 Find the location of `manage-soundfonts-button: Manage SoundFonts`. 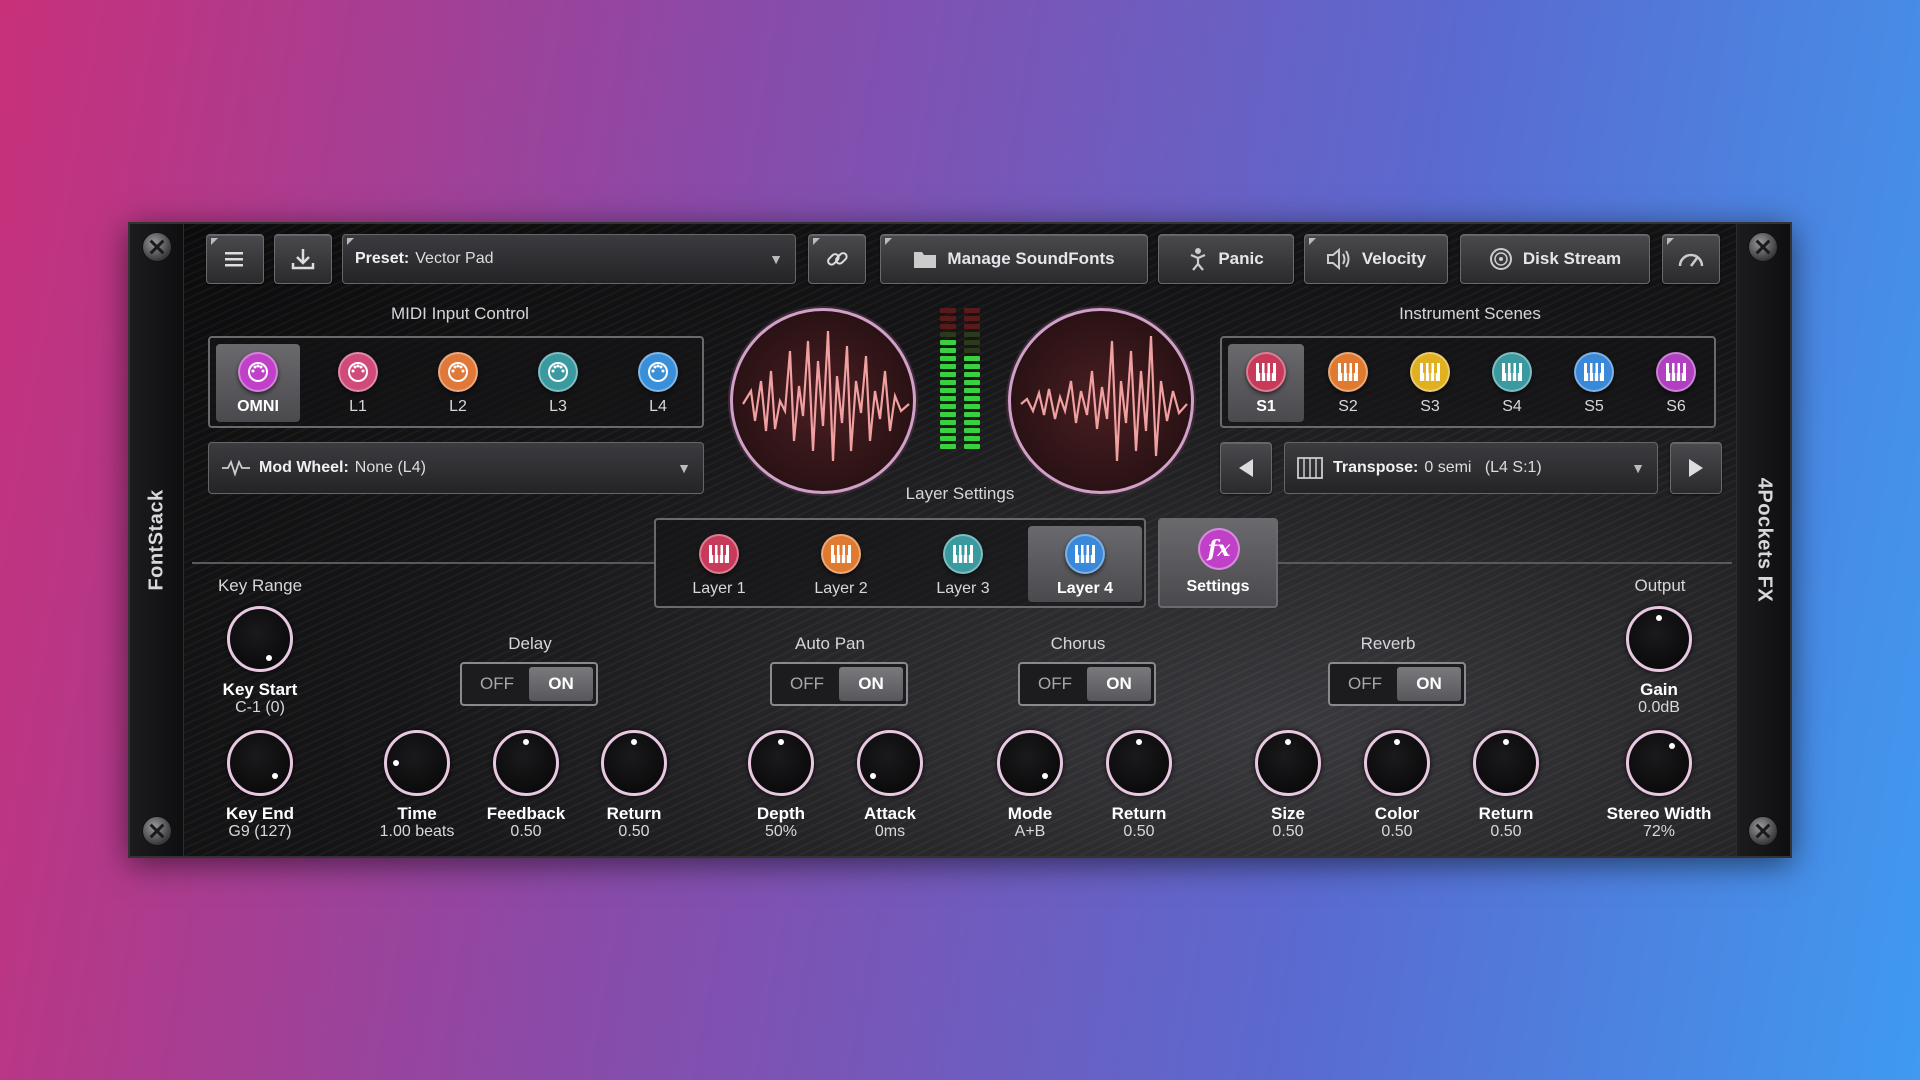

manage-soundfonts-button: Manage SoundFonts is located at coordinates (1014, 259).